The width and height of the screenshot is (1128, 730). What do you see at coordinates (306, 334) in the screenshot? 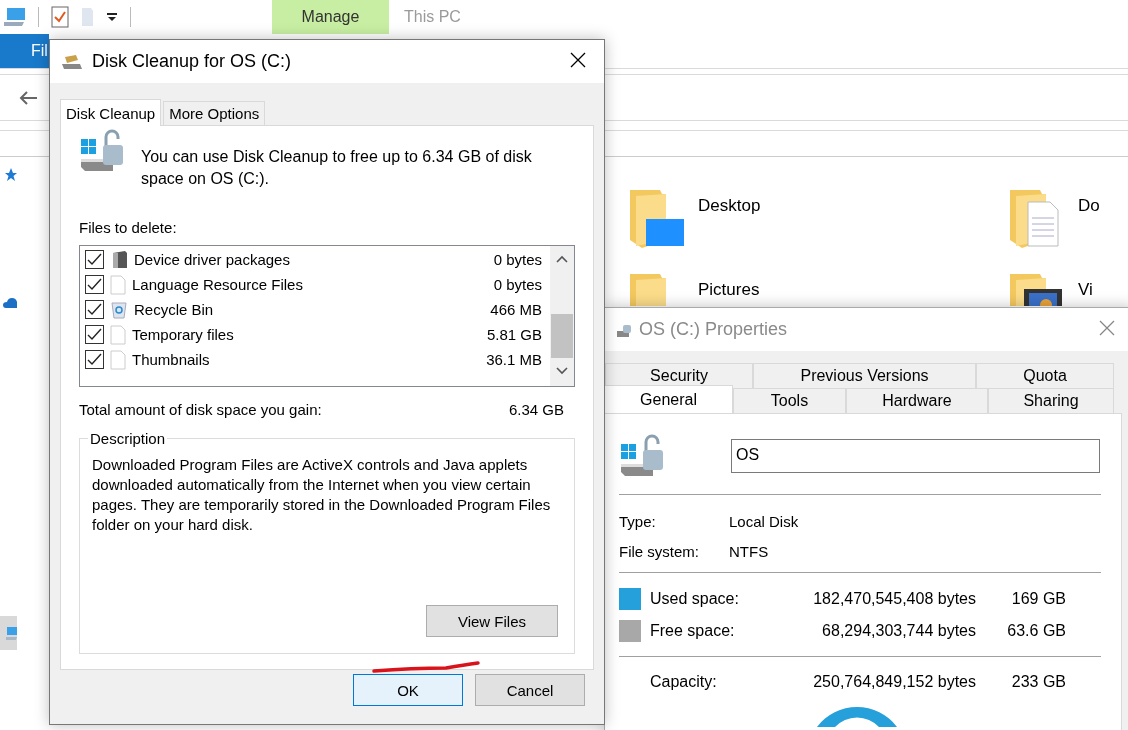
I see `file-name: Temporary files` at bounding box center [306, 334].